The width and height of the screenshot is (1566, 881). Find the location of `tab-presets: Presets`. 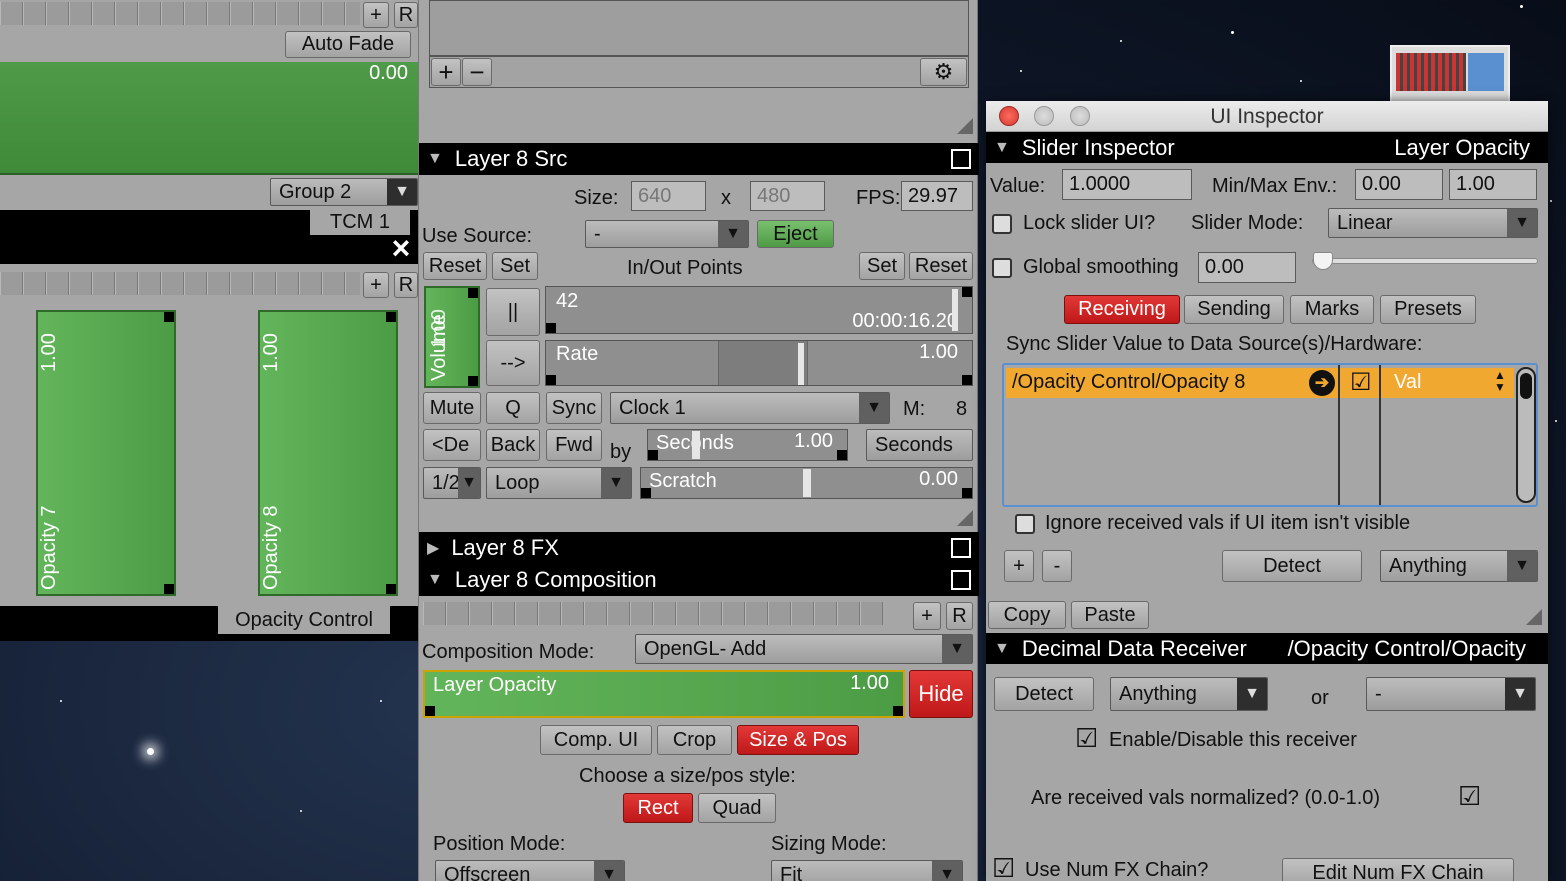

tab-presets: Presets is located at coordinates (1428, 309).